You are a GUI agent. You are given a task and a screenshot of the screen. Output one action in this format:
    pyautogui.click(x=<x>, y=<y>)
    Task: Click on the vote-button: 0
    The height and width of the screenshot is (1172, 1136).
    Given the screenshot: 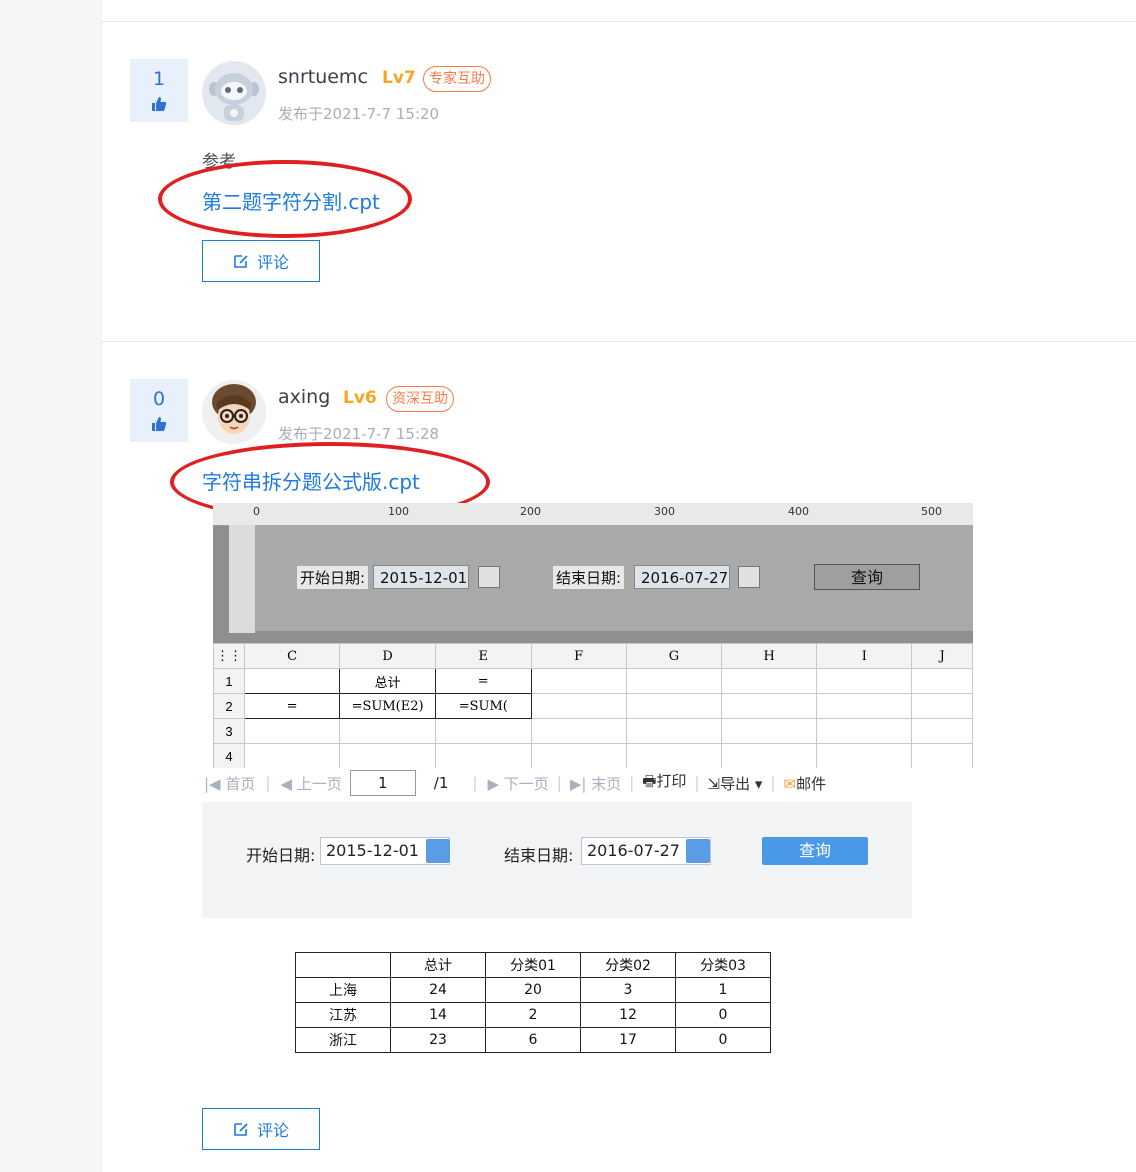 What is the action you would take?
    pyautogui.click(x=159, y=410)
    